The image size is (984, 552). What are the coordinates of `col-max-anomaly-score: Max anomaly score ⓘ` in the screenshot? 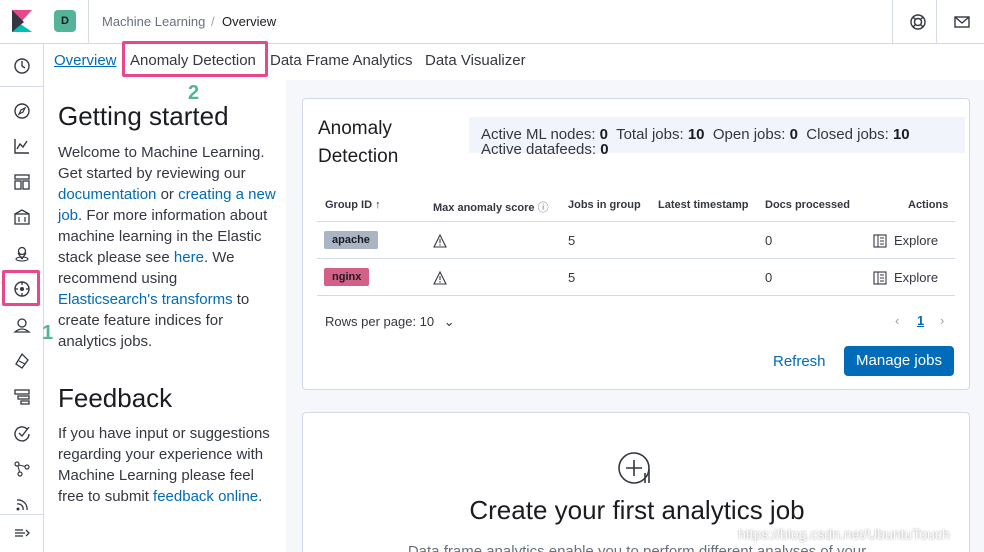 It's located at (491, 207).